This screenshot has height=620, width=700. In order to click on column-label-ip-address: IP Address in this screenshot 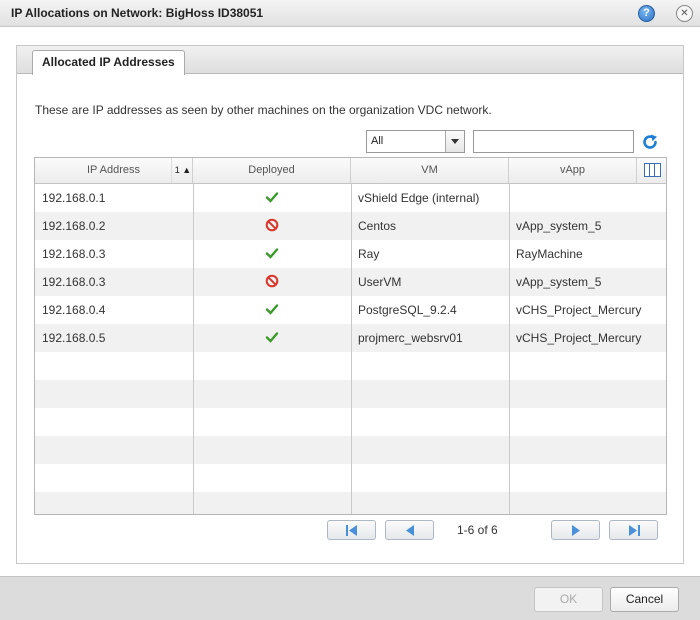, I will do `click(113, 170)`.